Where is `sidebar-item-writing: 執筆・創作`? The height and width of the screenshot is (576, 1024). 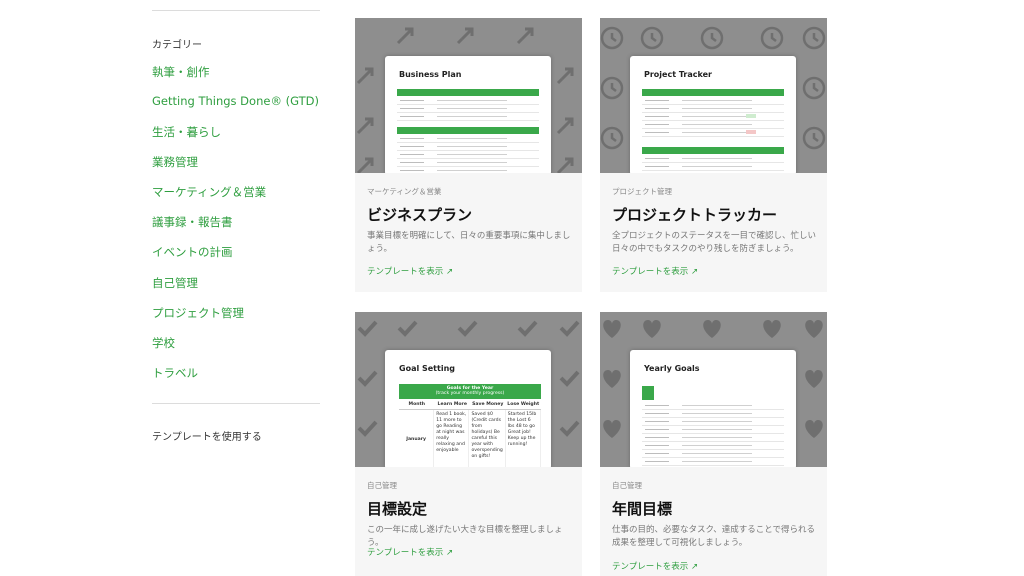
sidebar-item-writing: 執筆・創作 is located at coordinates (181, 72).